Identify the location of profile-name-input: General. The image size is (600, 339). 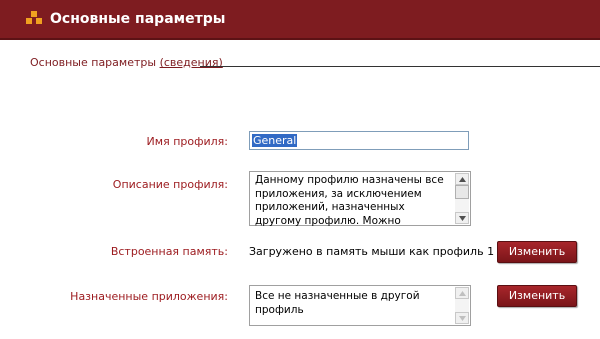
(359, 140).